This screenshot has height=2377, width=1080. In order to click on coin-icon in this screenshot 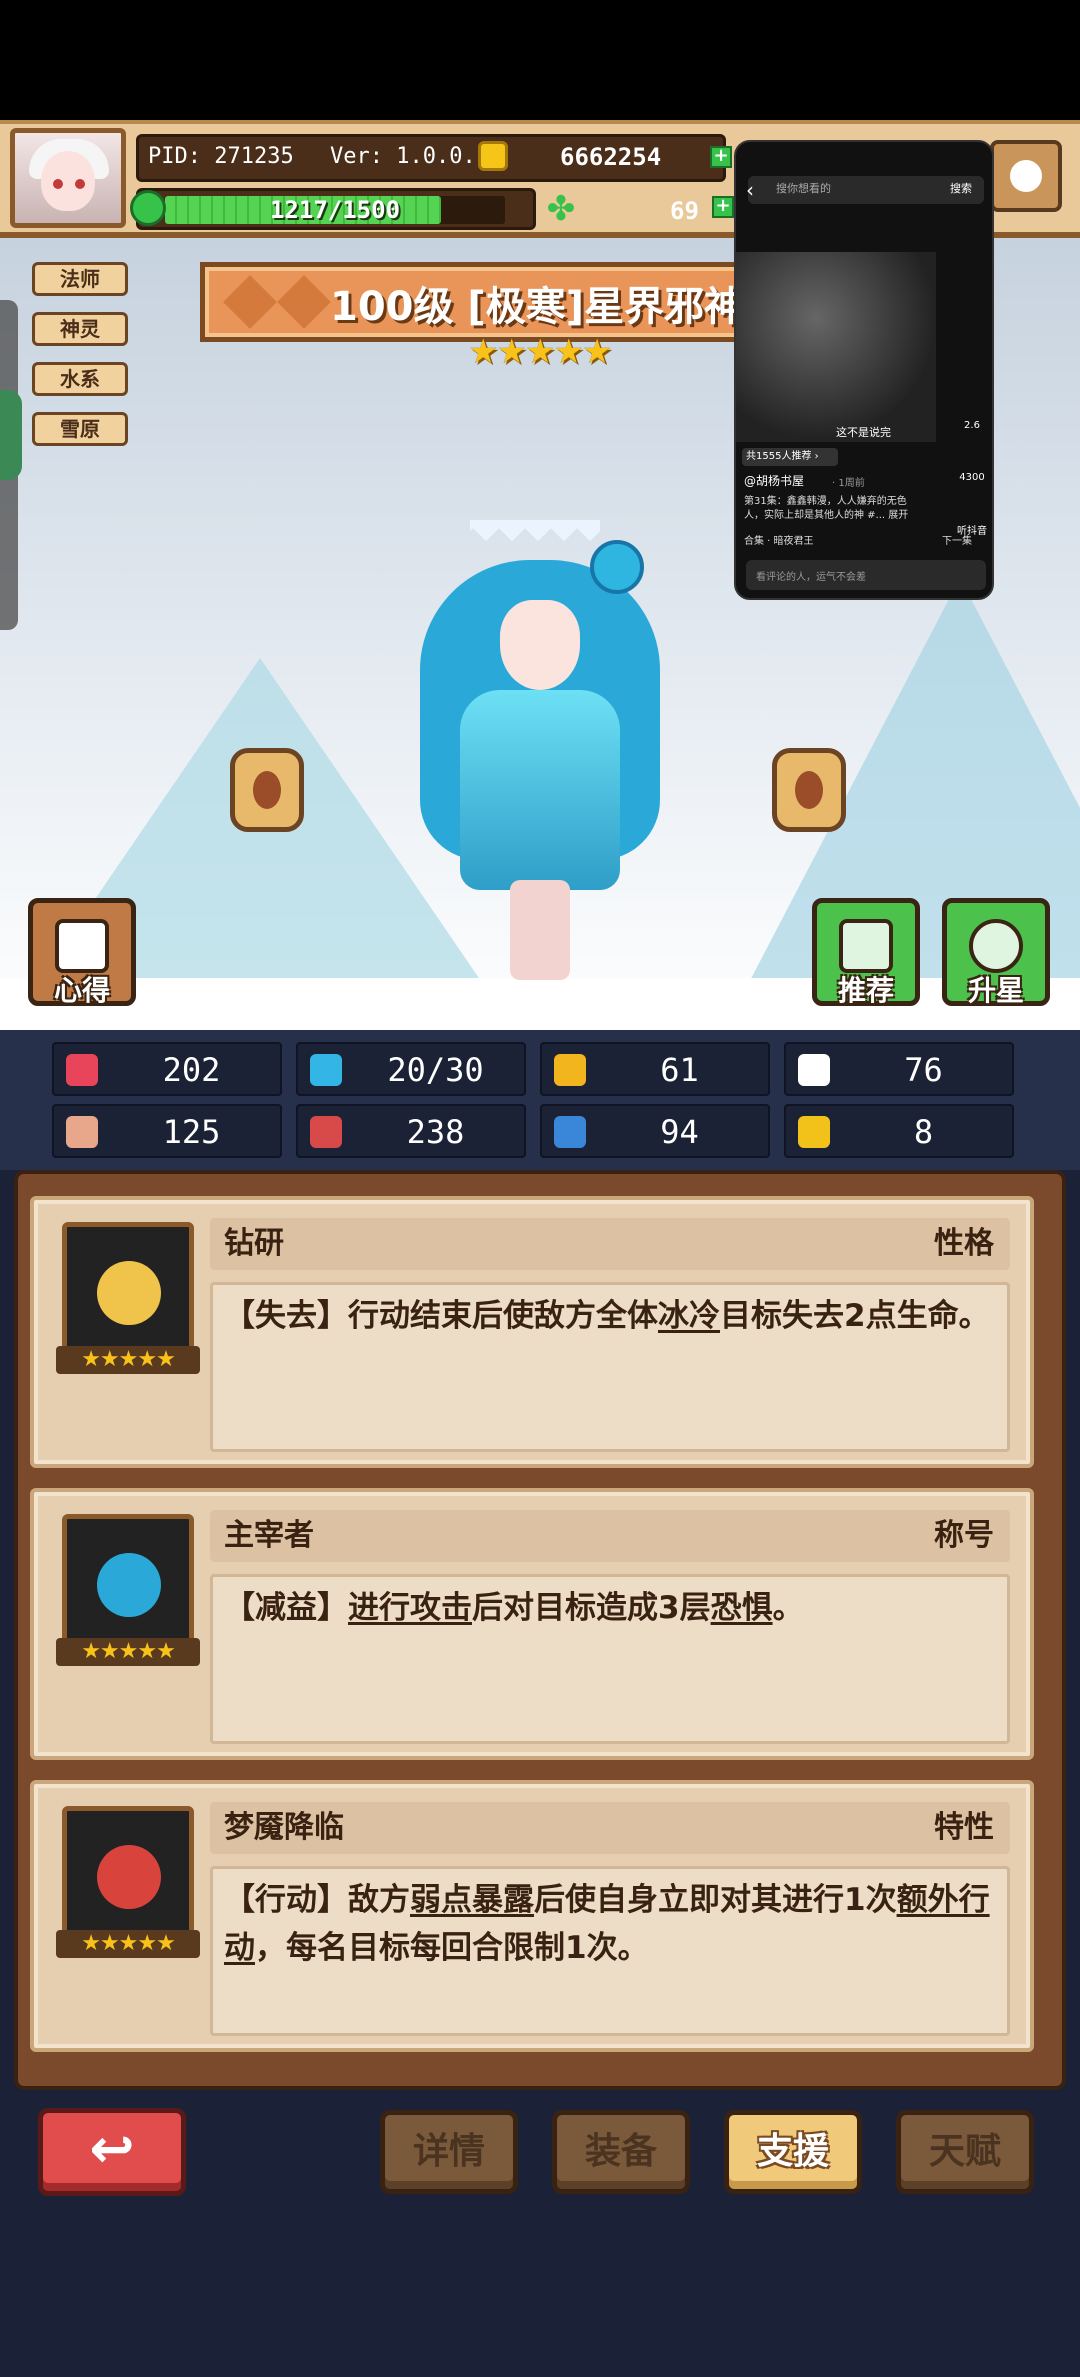, I will do `click(493, 156)`.